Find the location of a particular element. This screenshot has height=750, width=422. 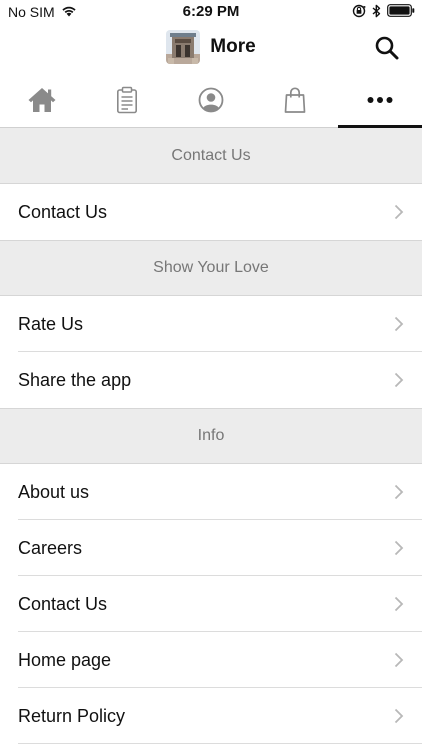

wifi-icon is located at coordinates (69, 12).